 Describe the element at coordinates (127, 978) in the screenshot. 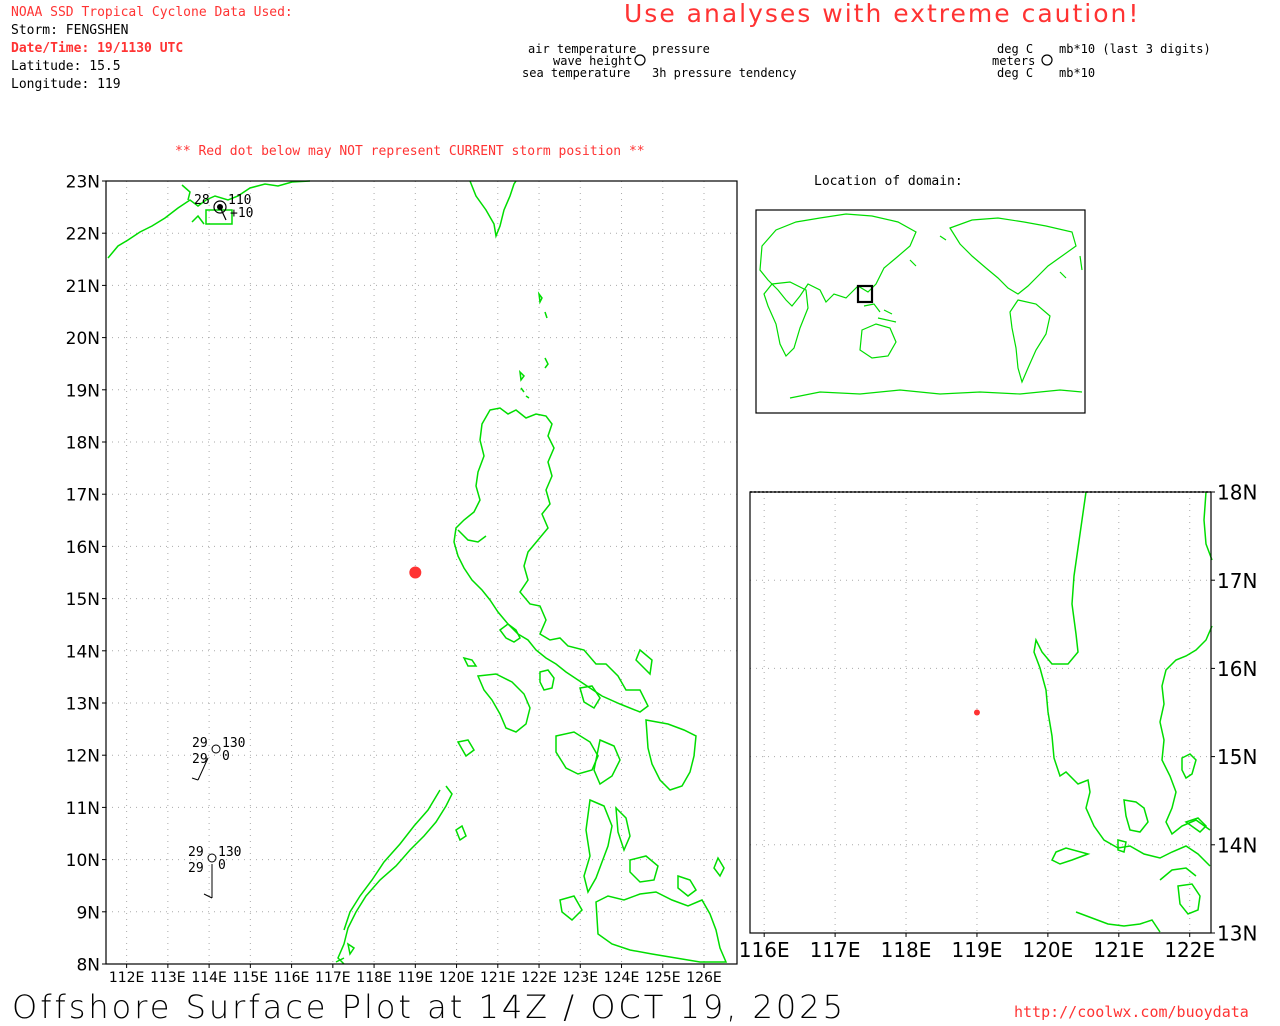

I see `lon-tick-label: 112E` at that location.